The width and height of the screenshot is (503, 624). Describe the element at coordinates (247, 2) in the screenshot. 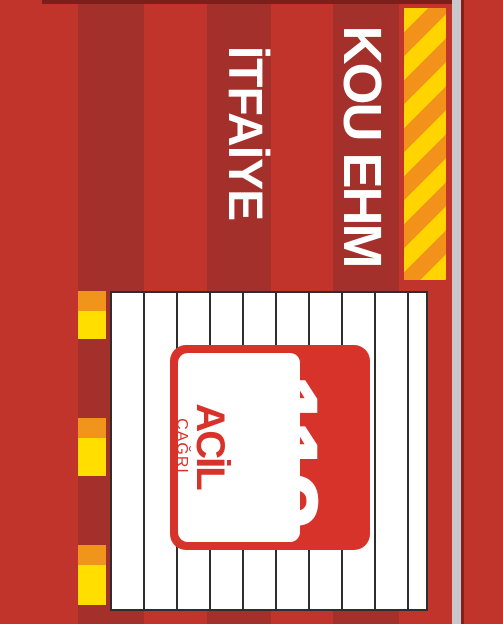

I see `top-edge` at that location.